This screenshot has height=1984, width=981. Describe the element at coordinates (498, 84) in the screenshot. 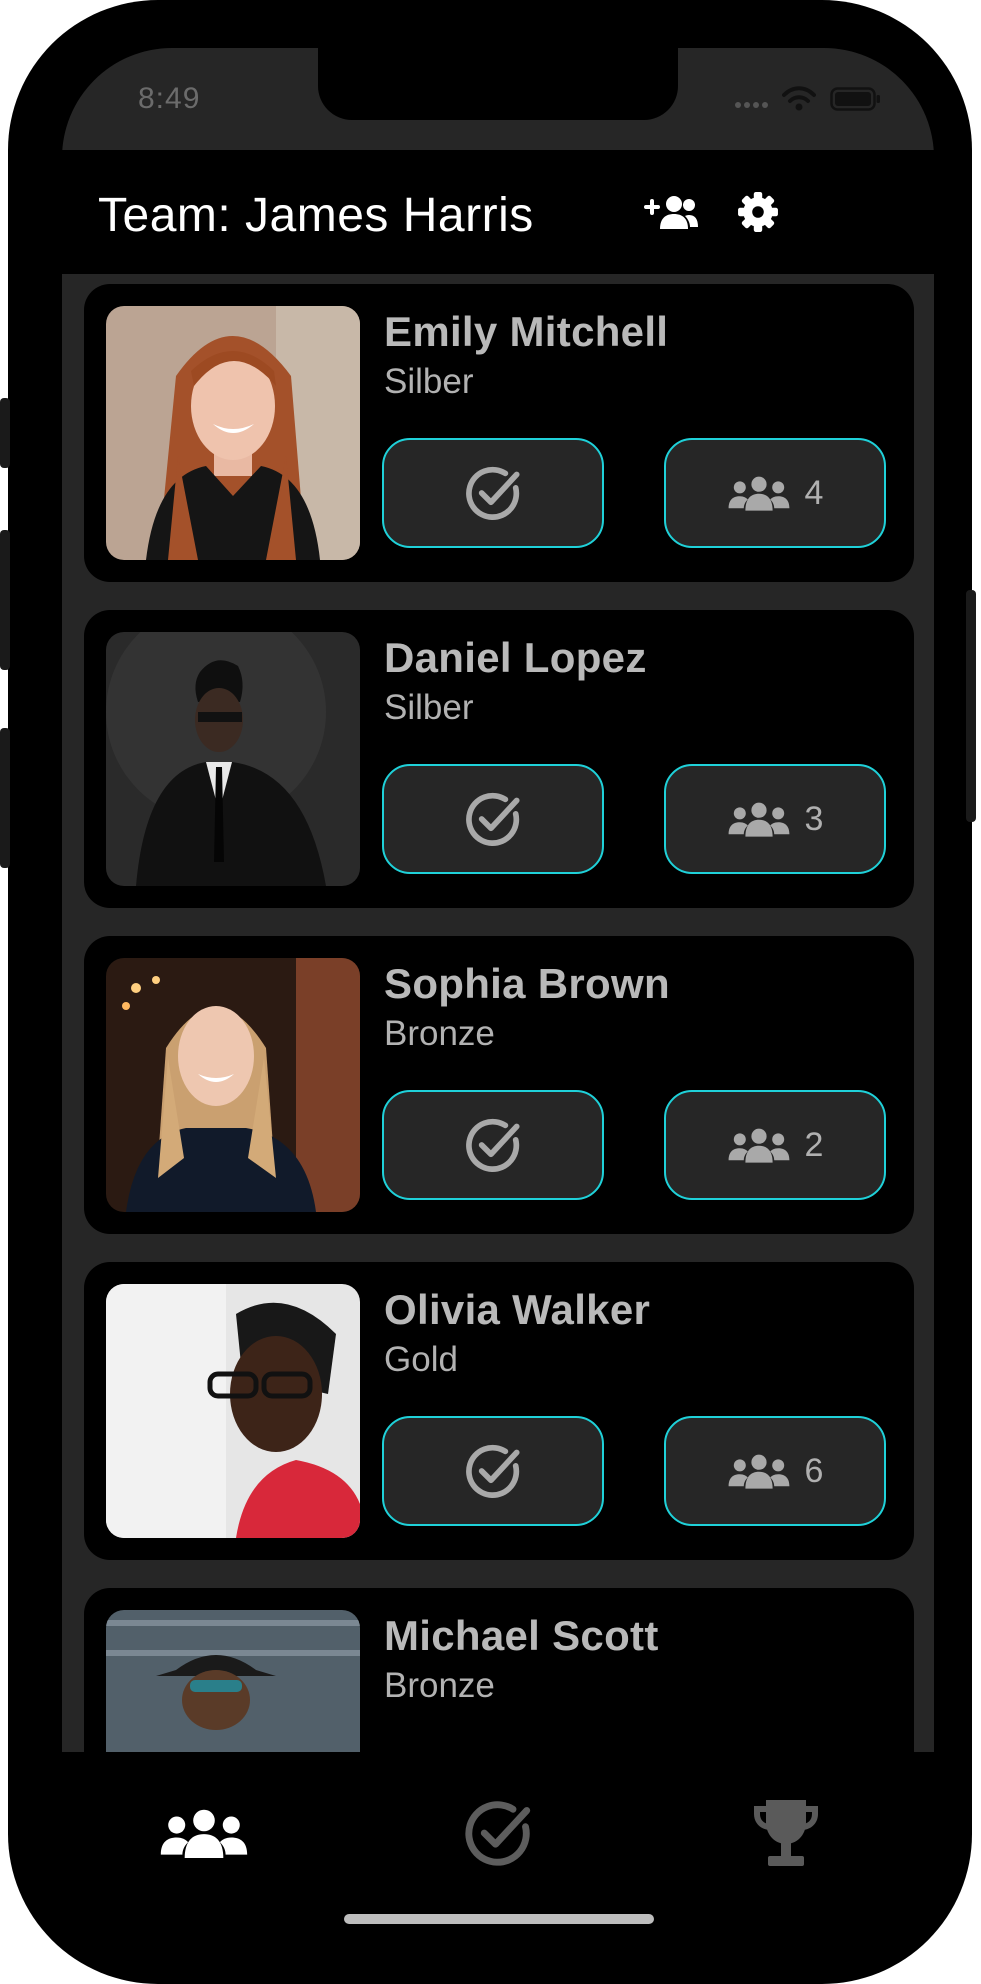

I see `notch` at that location.